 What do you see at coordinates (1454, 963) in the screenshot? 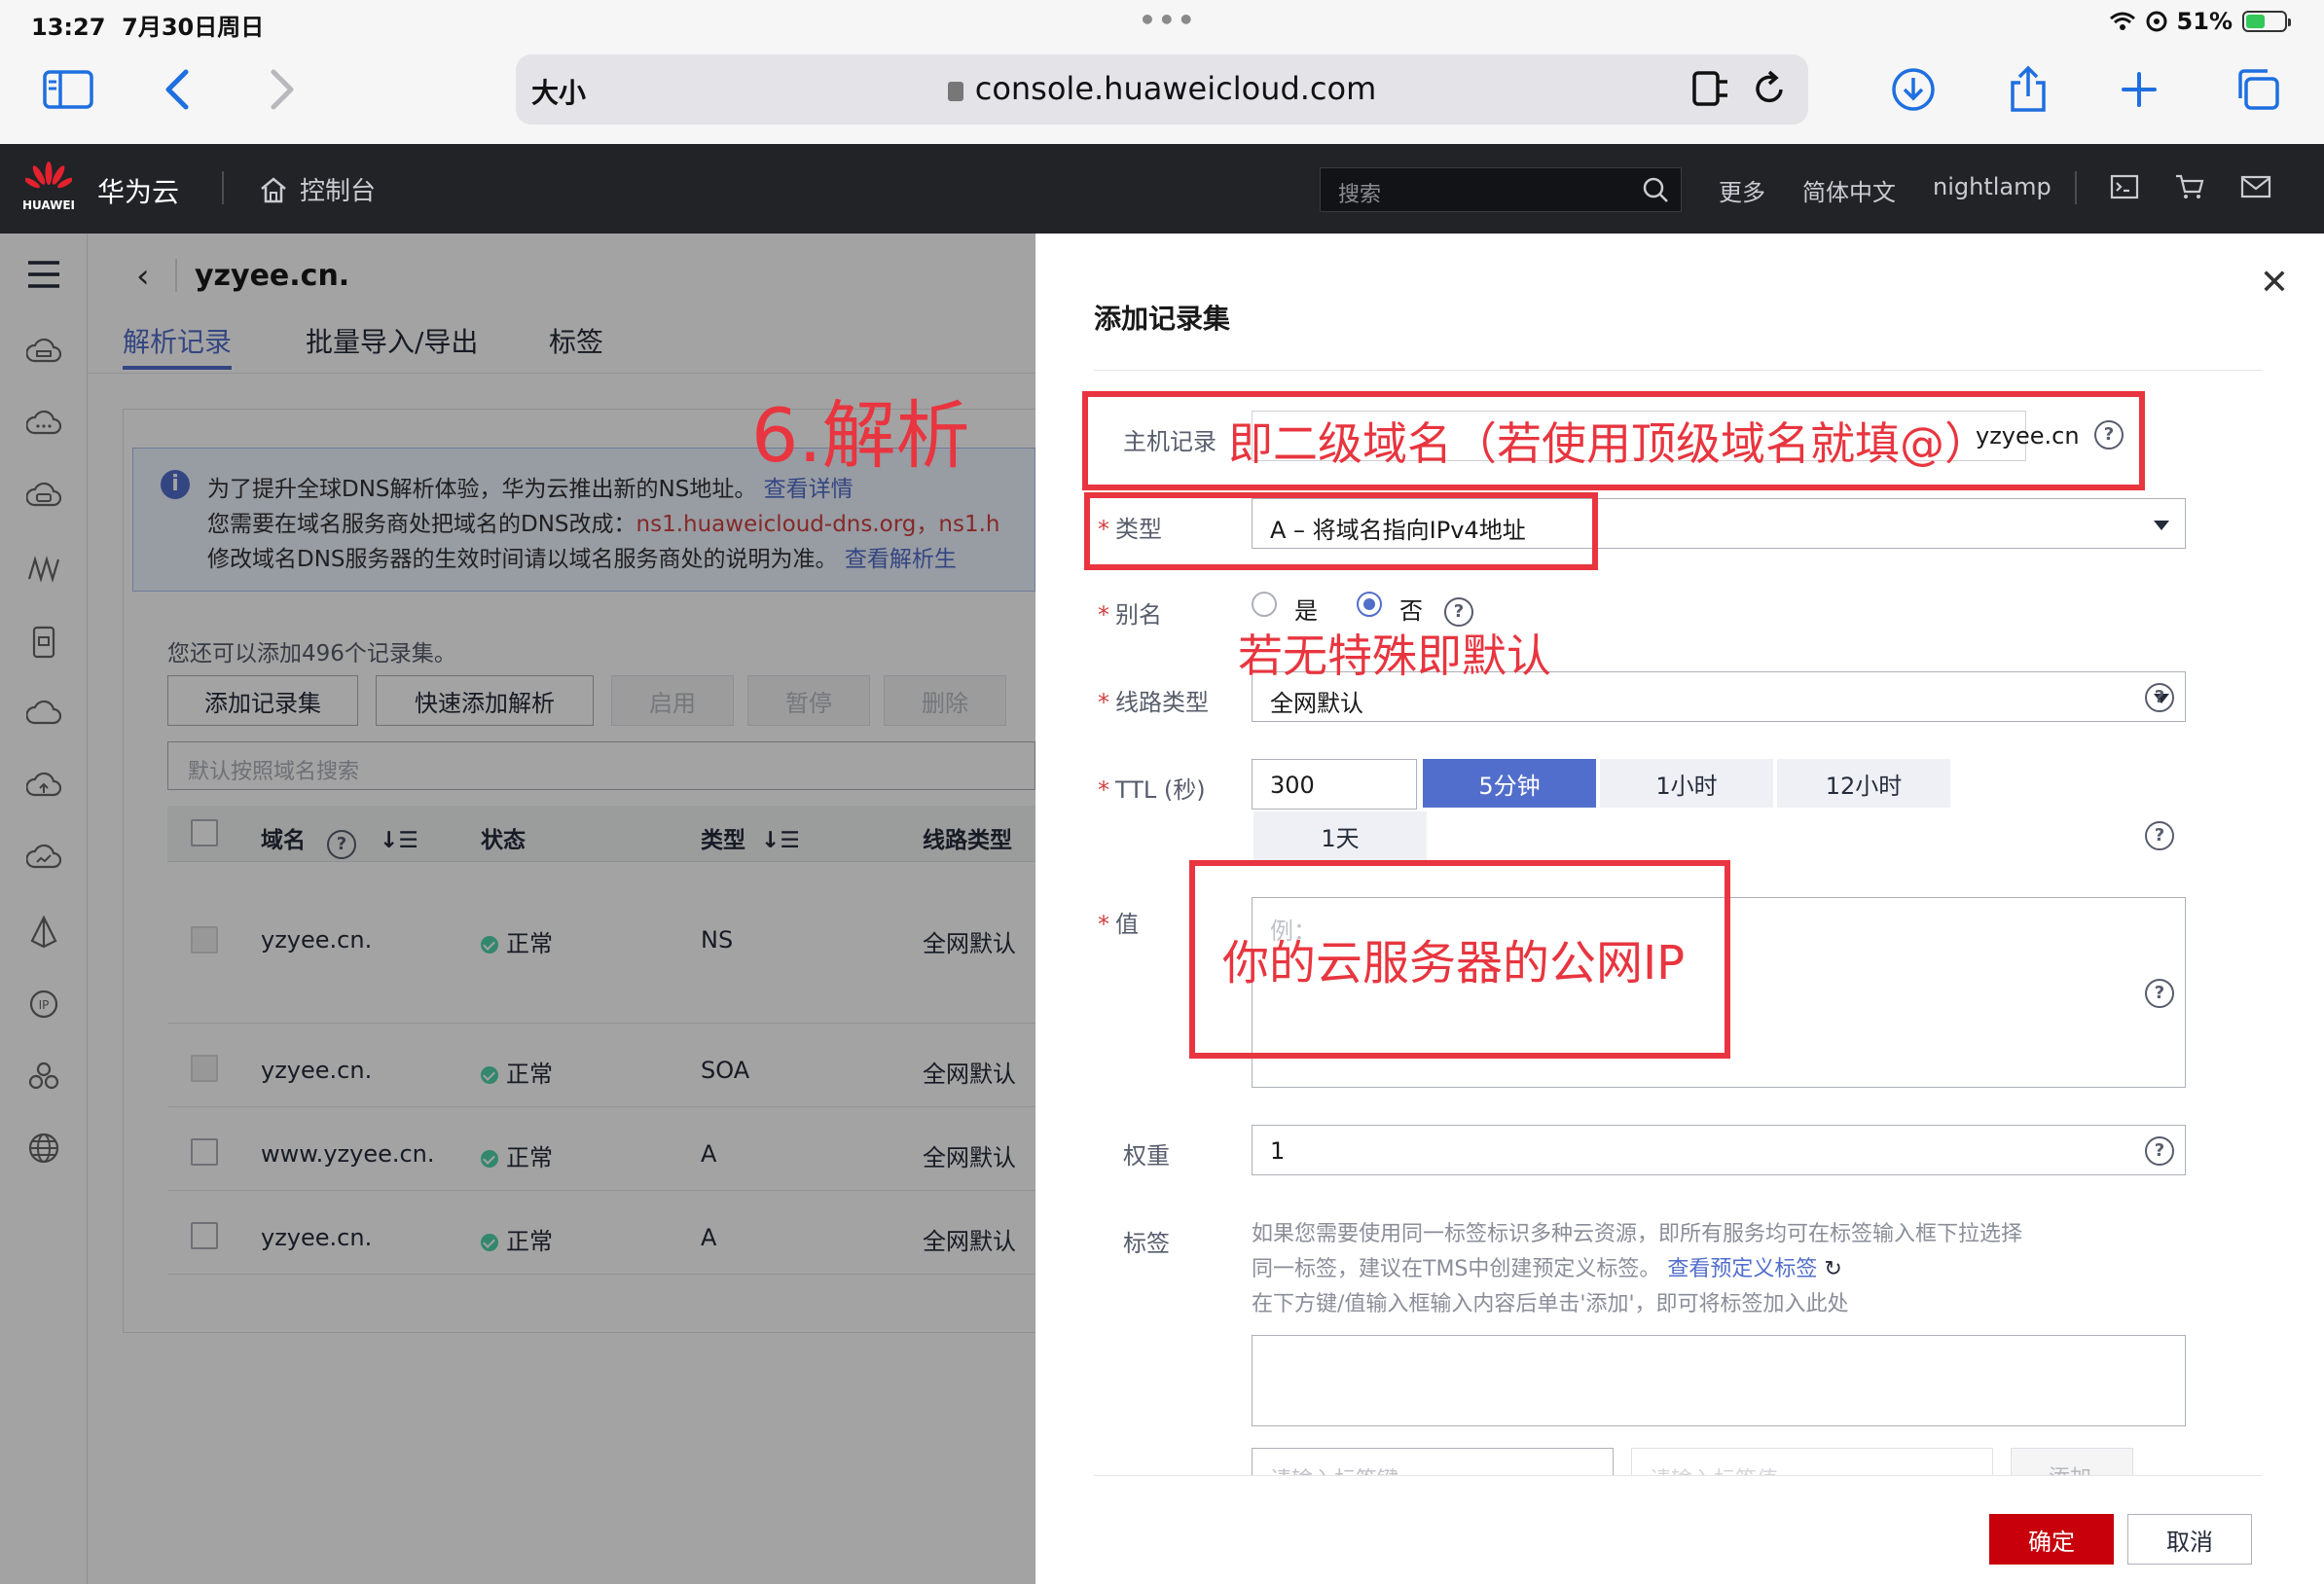
I see `annotation-value-hint: 你的云服务器的公网IP` at bounding box center [1454, 963].